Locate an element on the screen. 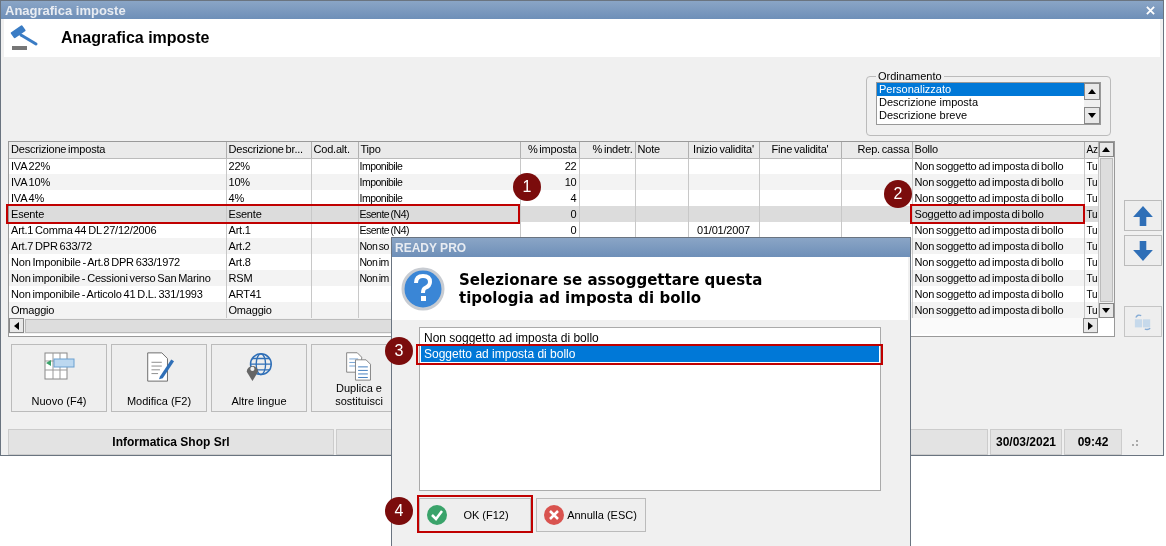  list-item: Non soggetto ad imposta di bollo is located at coordinates (650, 338).